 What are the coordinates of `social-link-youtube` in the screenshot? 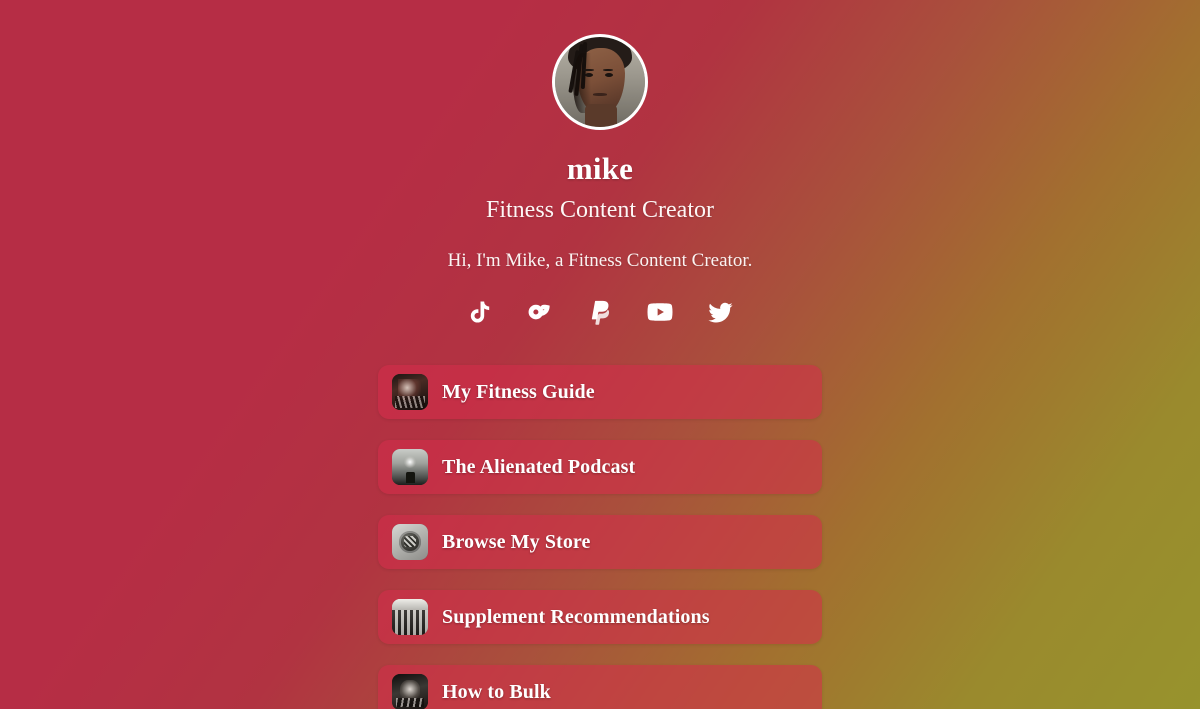 It's located at (660, 312).